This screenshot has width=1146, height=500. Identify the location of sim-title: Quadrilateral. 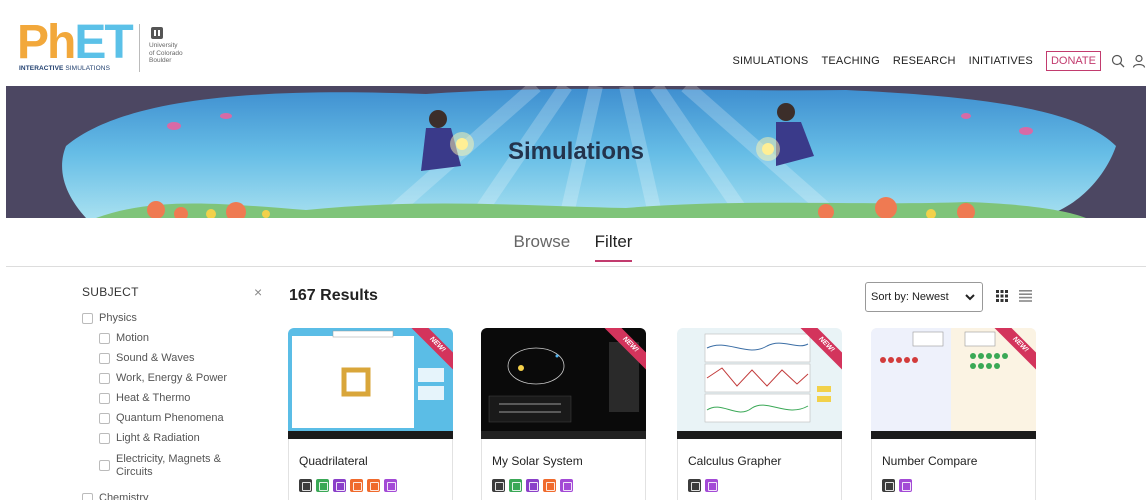
(333, 461).